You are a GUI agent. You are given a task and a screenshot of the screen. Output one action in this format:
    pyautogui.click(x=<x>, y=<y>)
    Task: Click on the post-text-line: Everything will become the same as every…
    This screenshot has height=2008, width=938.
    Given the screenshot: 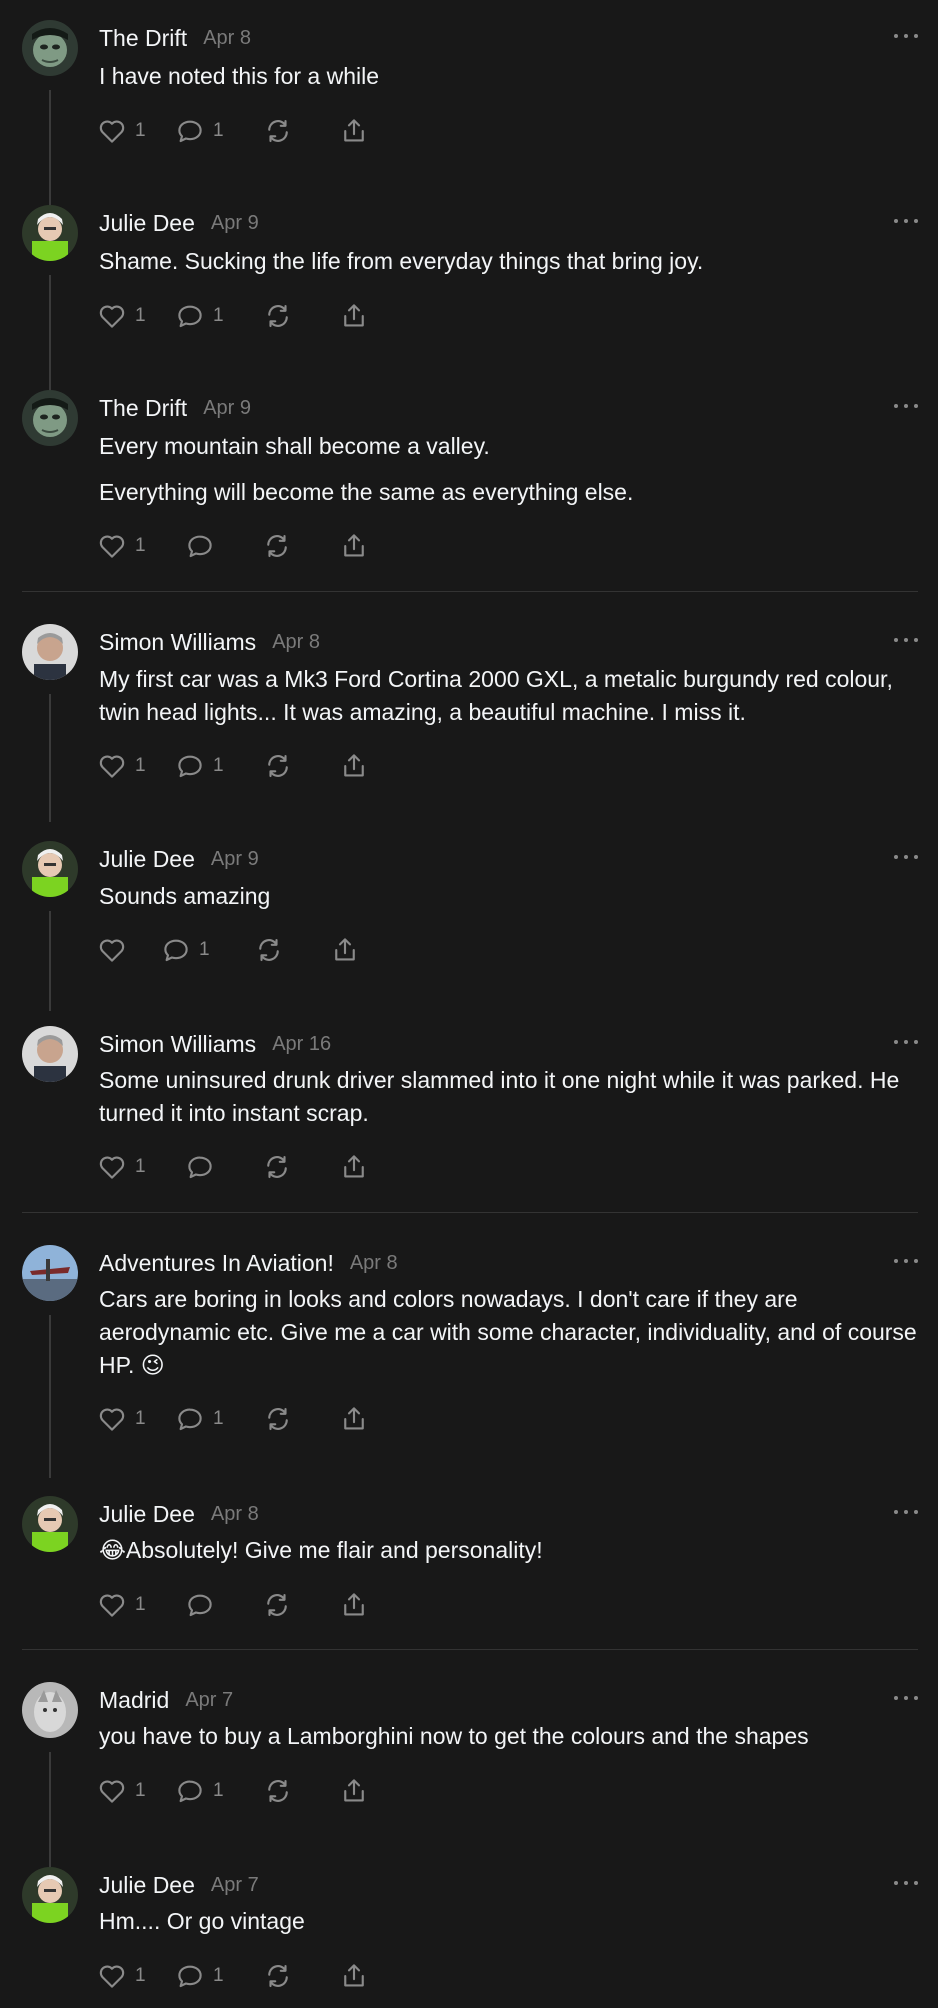 What is the action you would take?
    pyautogui.click(x=366, y=492)
    